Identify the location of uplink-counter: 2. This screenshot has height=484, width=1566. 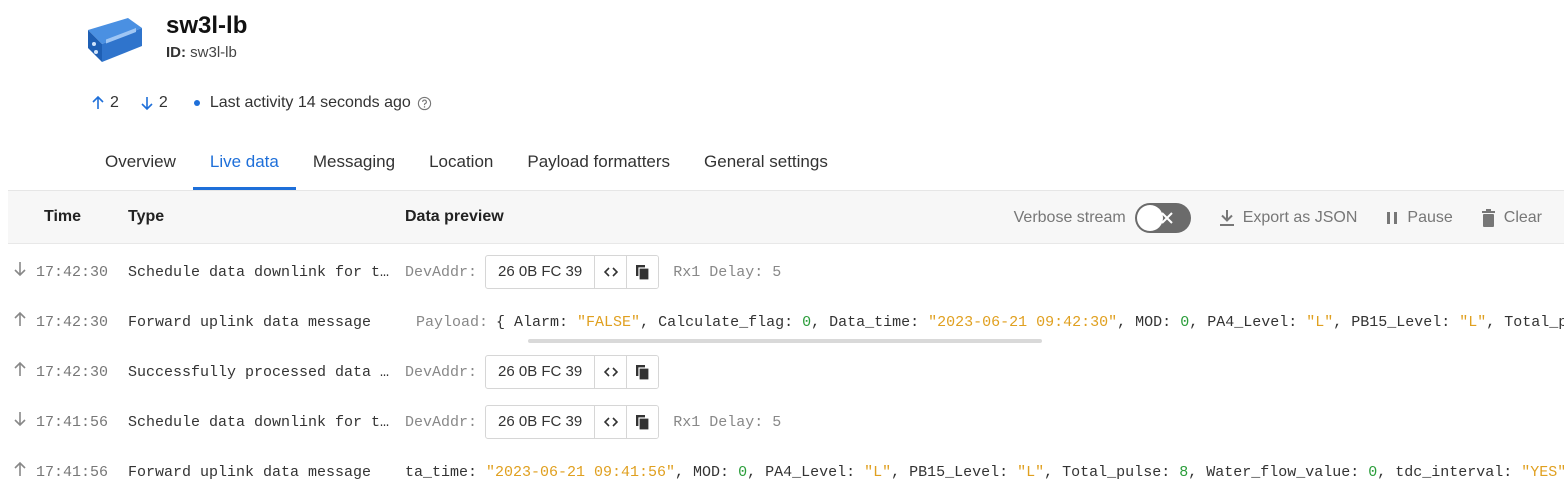
(104, 103).